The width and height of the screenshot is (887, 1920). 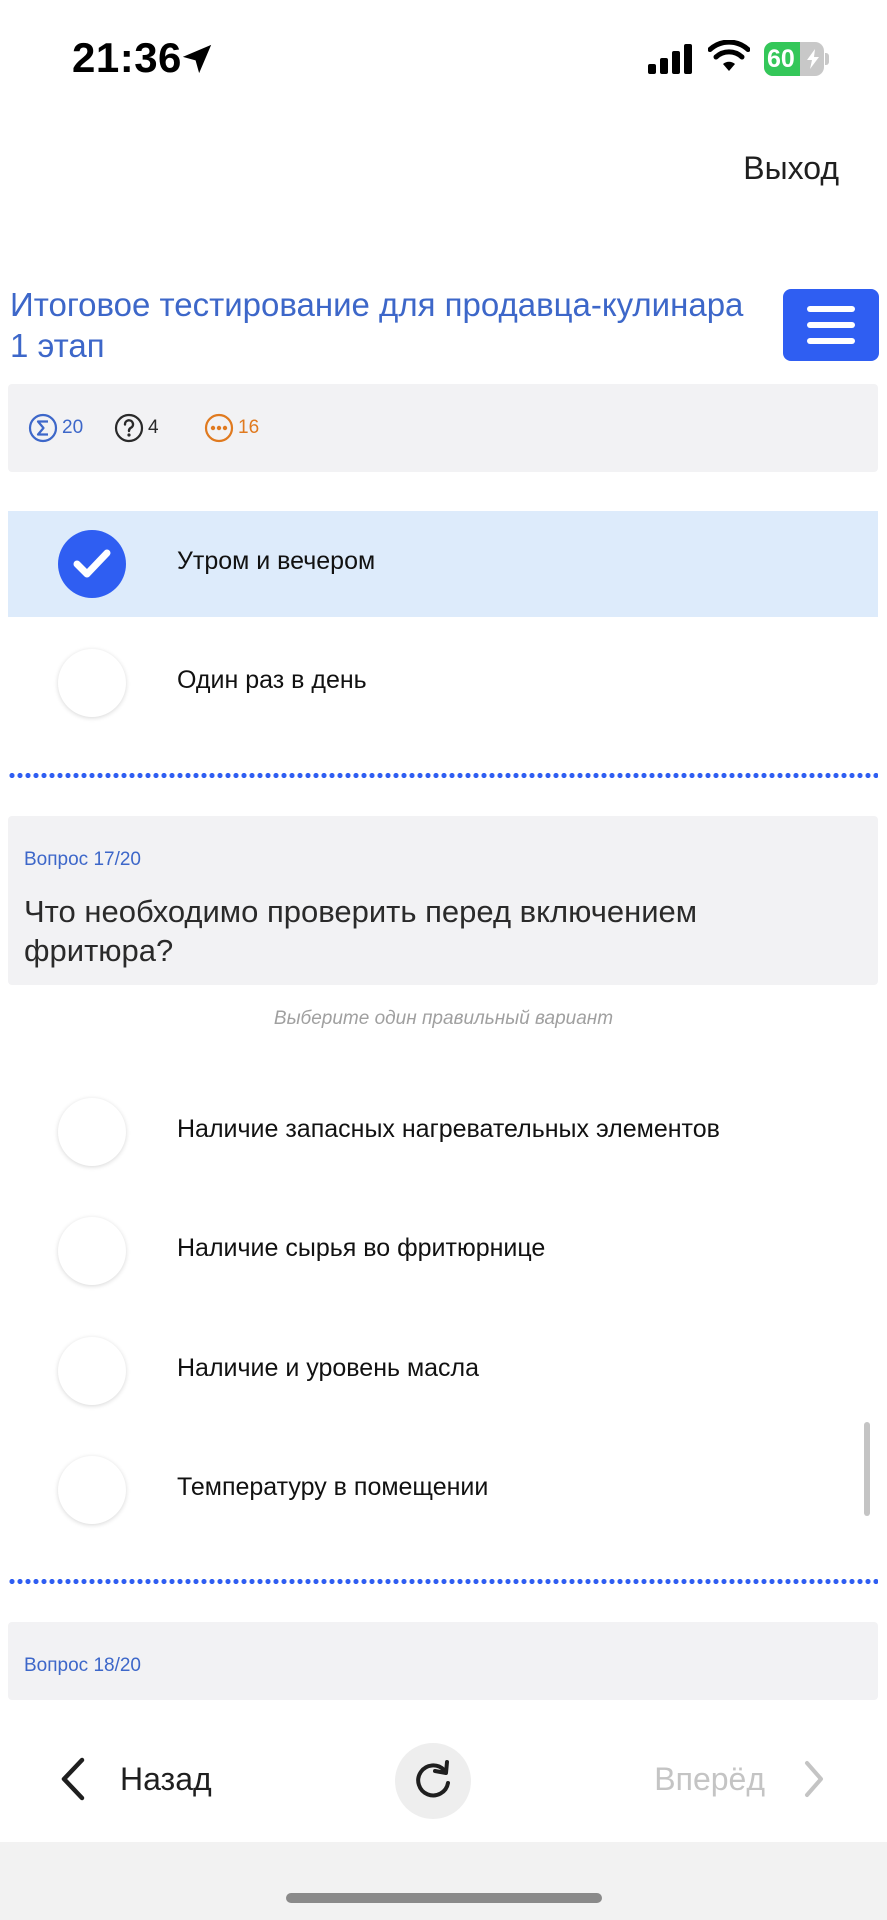 What do you see at coordinates (73, 1779) in the screenshot?
I see `chevron-left-icon` at bounding box center [73, 1779].